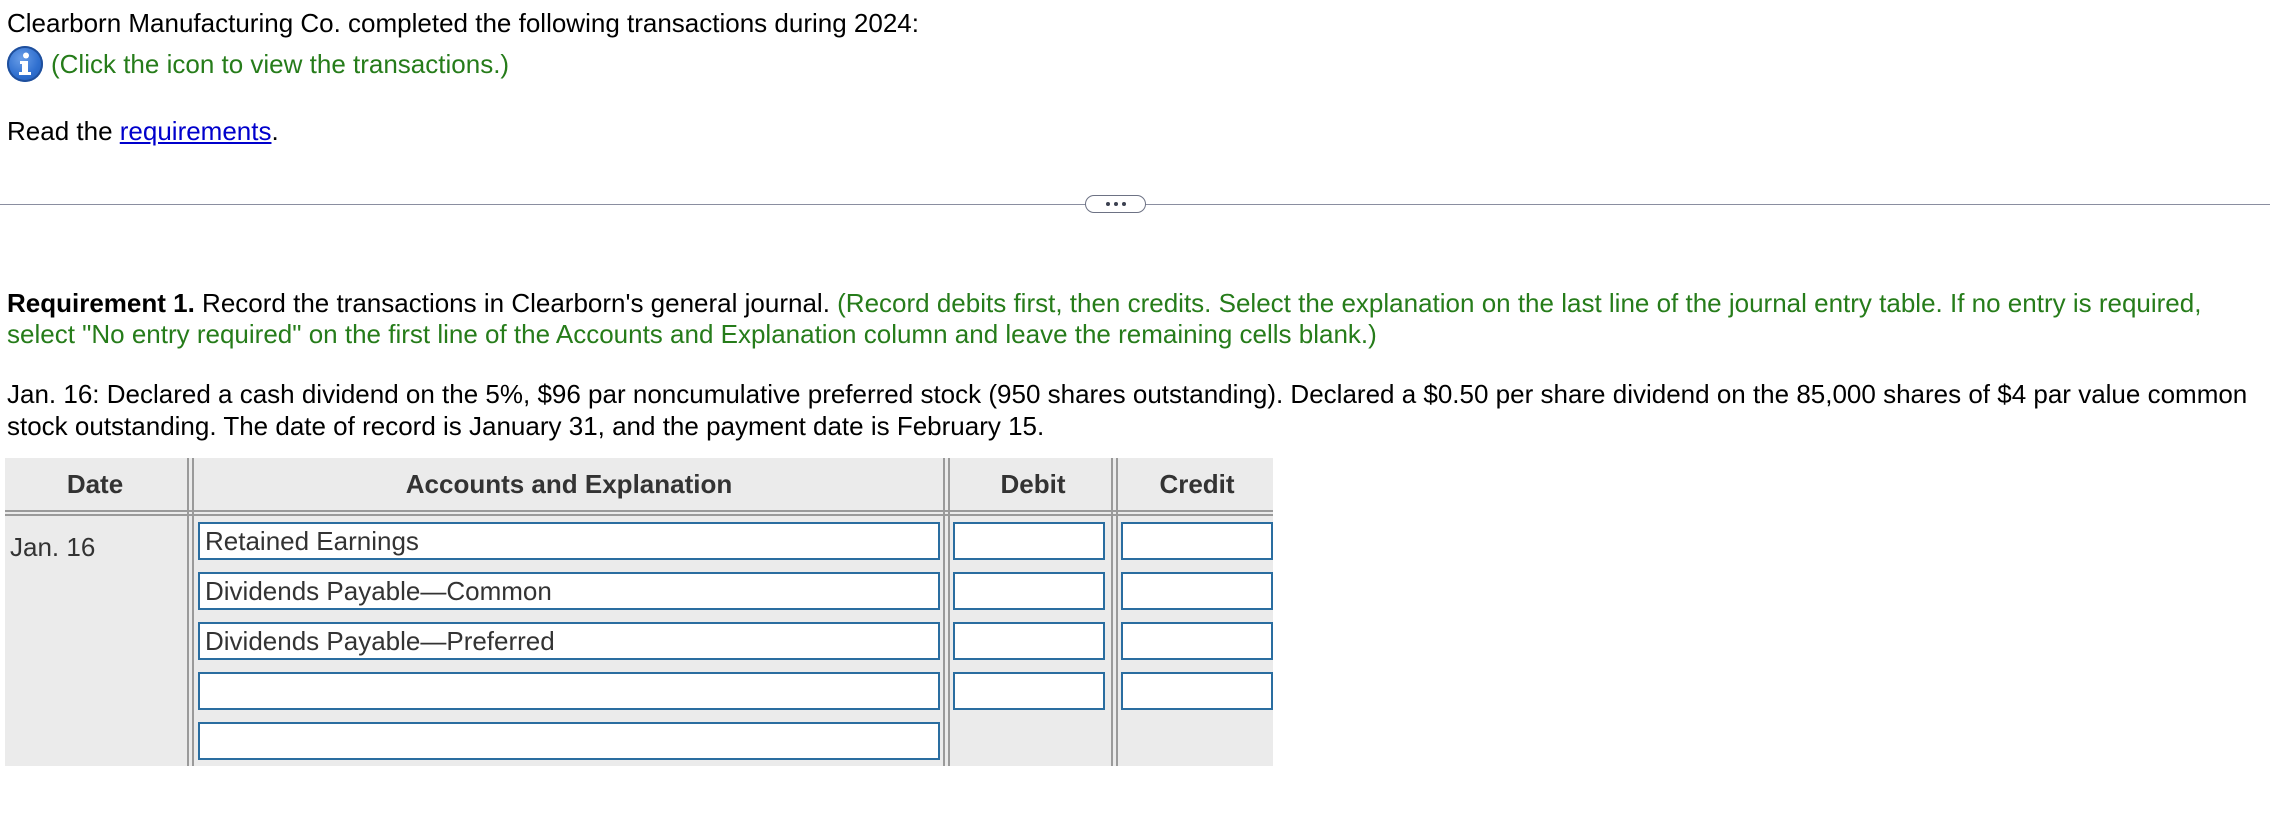 This screenshot has height=820, width=2270. Describe the element at coordinates (196, 131) in the screenshot. I see `requirements-link: requirements` at that location.